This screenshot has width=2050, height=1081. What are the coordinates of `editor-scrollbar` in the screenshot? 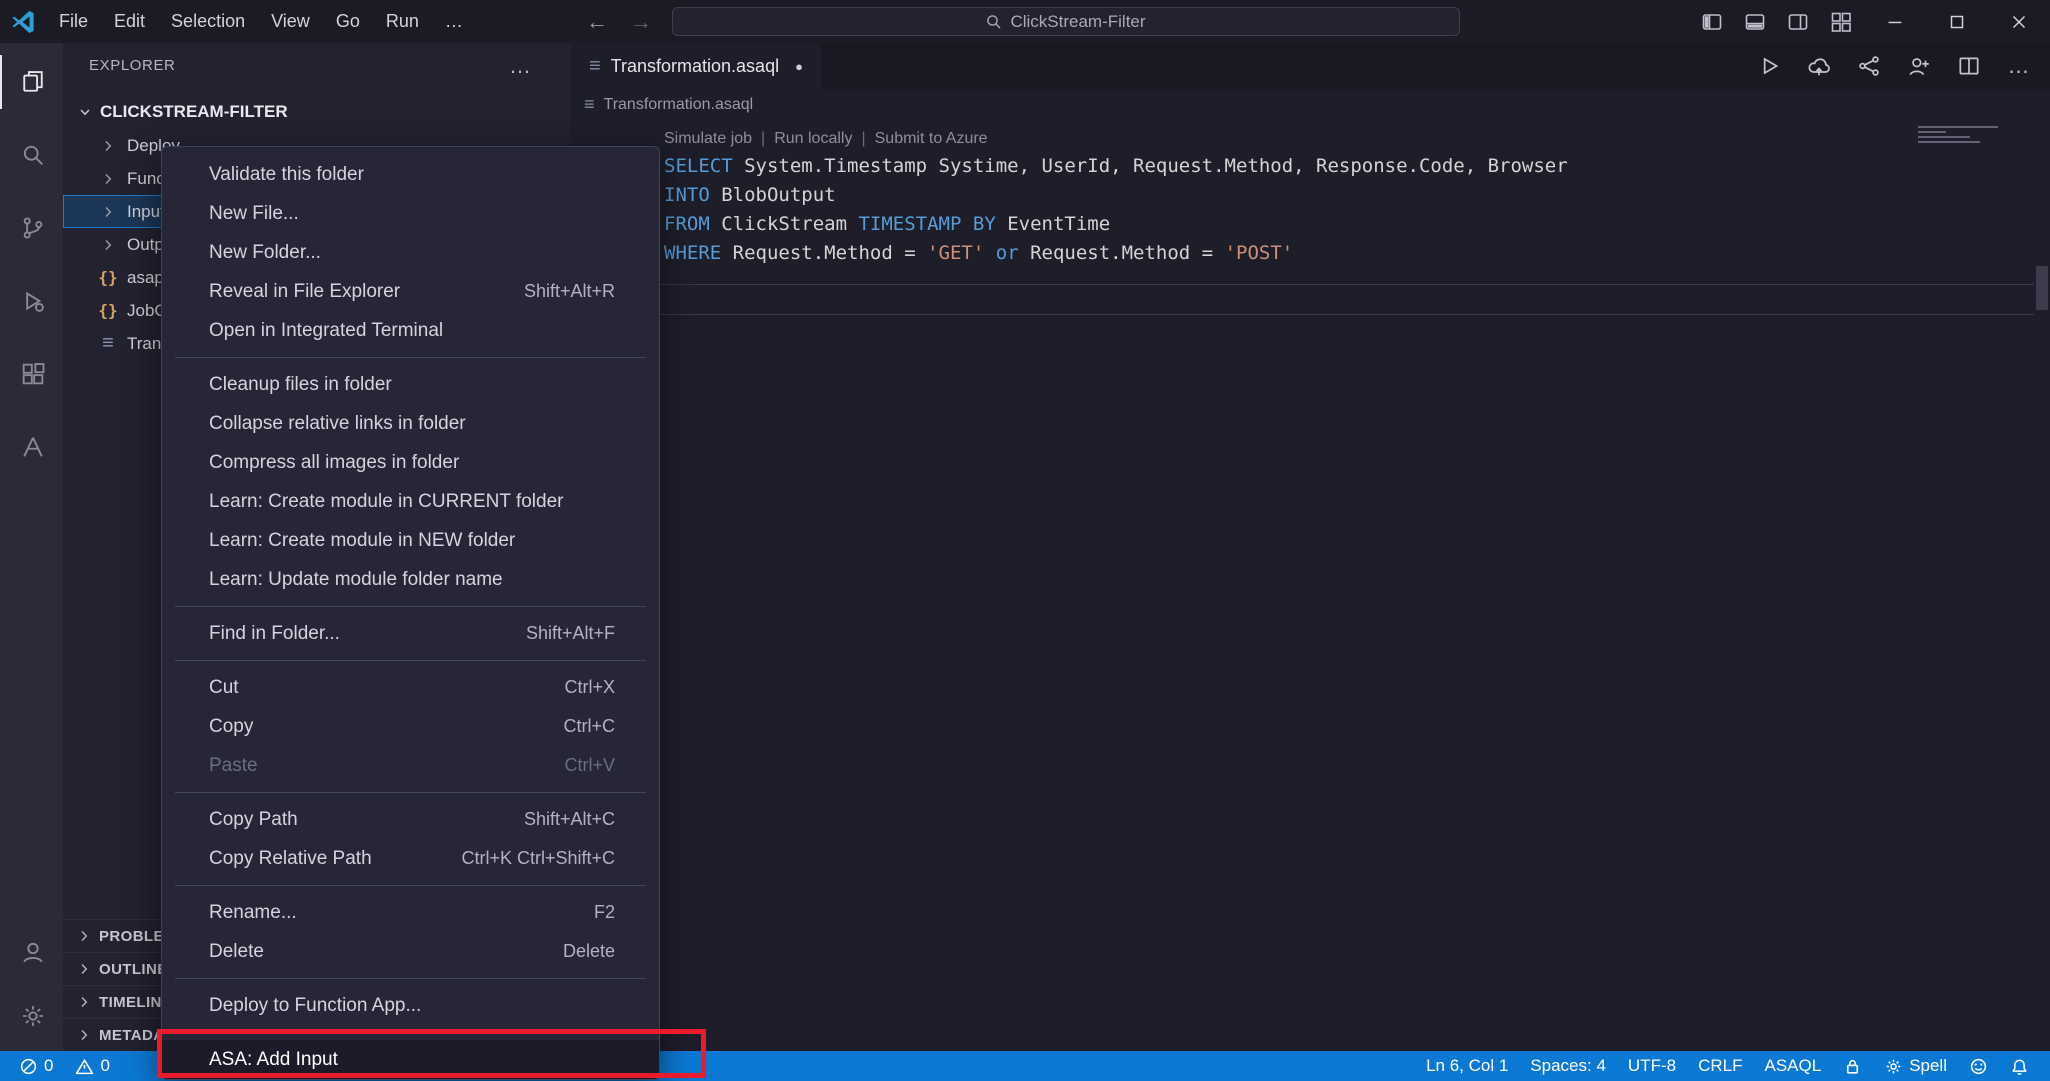 It's located at (2042, 288).